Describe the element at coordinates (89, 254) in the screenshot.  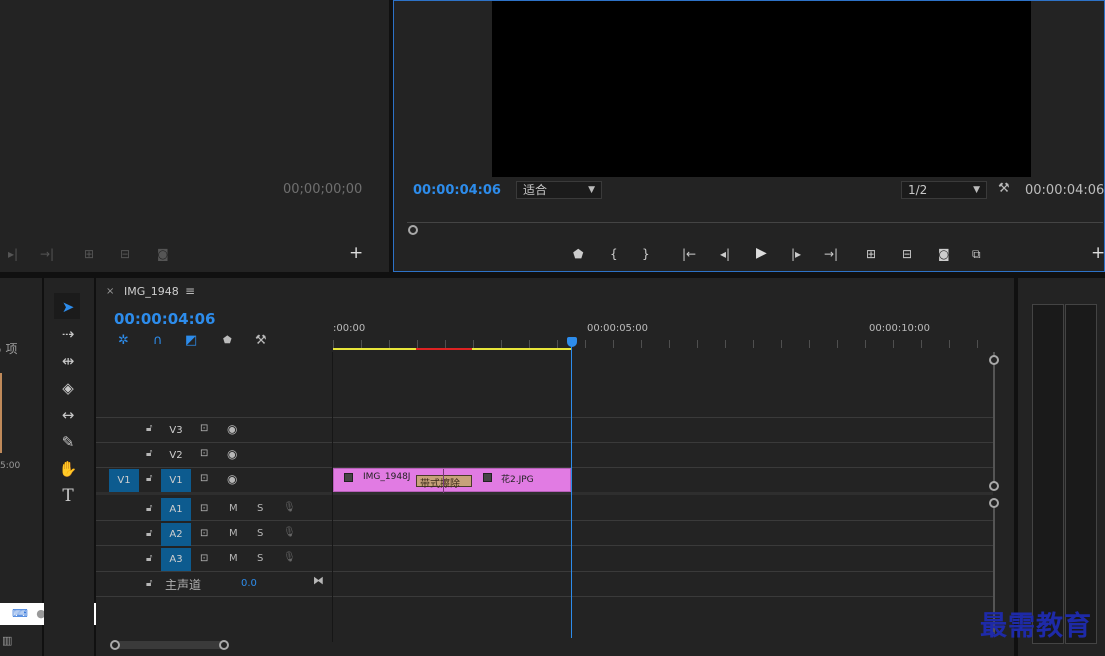
I see `insert-icon: ⊞` at that location.